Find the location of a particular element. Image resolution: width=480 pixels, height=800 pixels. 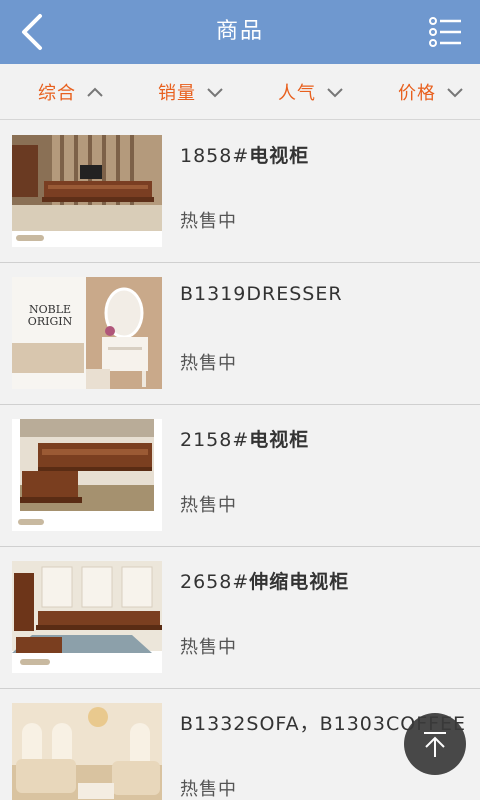

arrow-up-icon is located at coordinates (435, 744).